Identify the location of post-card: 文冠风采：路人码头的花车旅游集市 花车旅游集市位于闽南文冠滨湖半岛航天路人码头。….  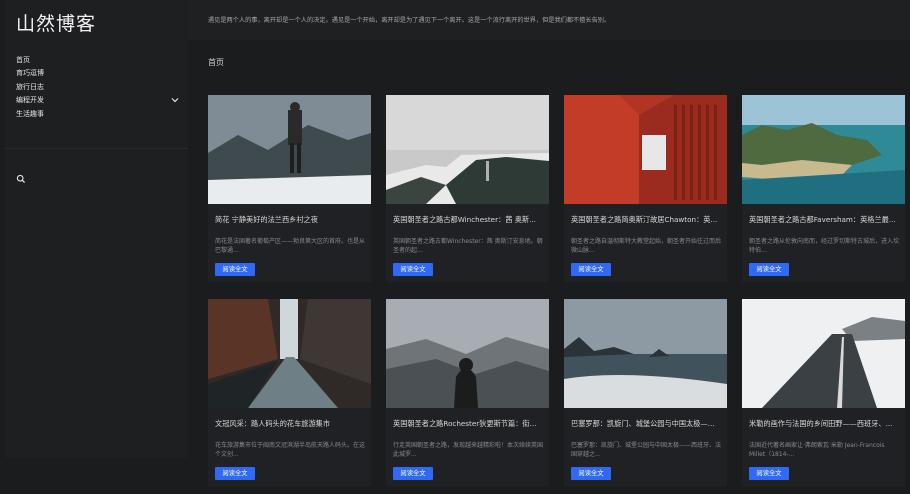
(289, 392).